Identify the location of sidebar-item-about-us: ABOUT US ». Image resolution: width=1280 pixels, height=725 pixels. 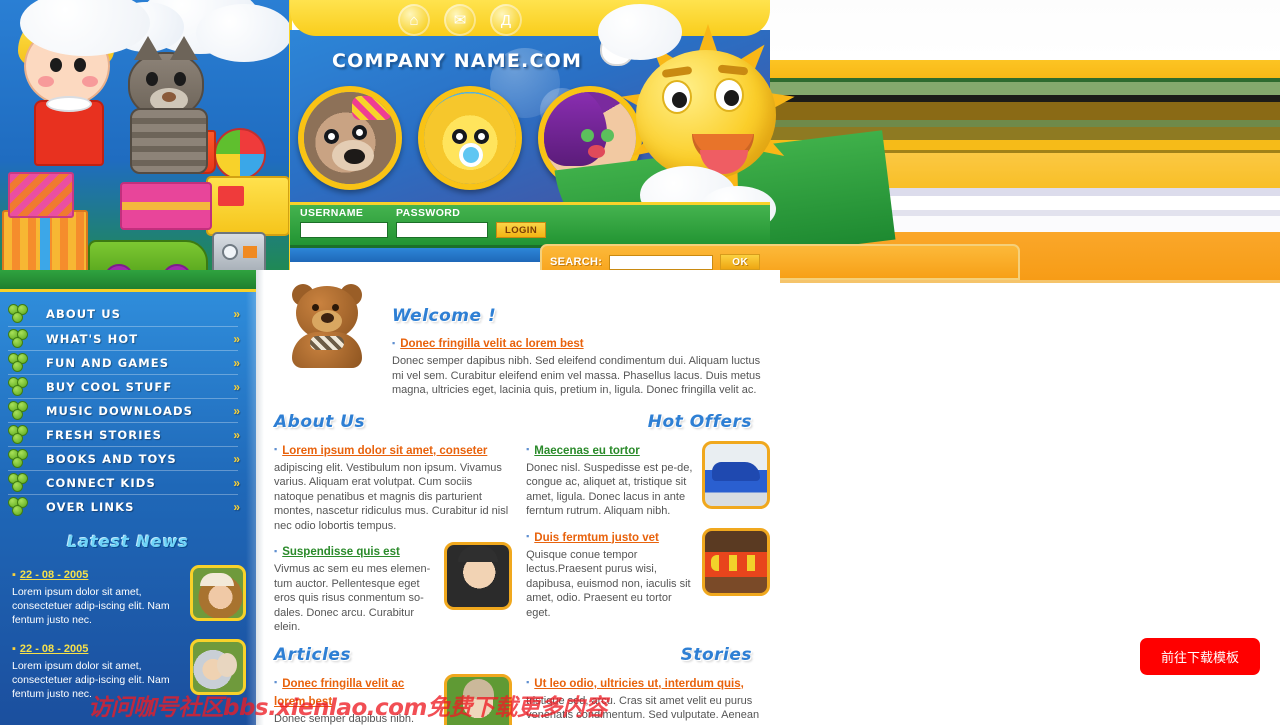
(124, 314).